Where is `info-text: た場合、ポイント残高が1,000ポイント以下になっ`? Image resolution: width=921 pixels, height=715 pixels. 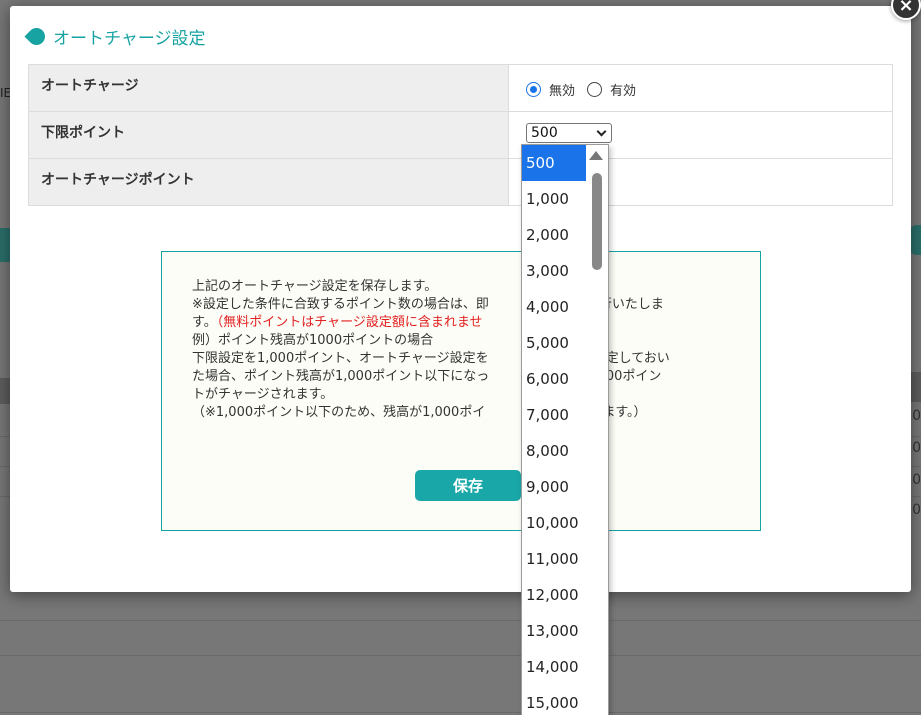
info-text: た場合、ポイント残高が1,000ポイント以下になっ is located at coordinates (341, 376).